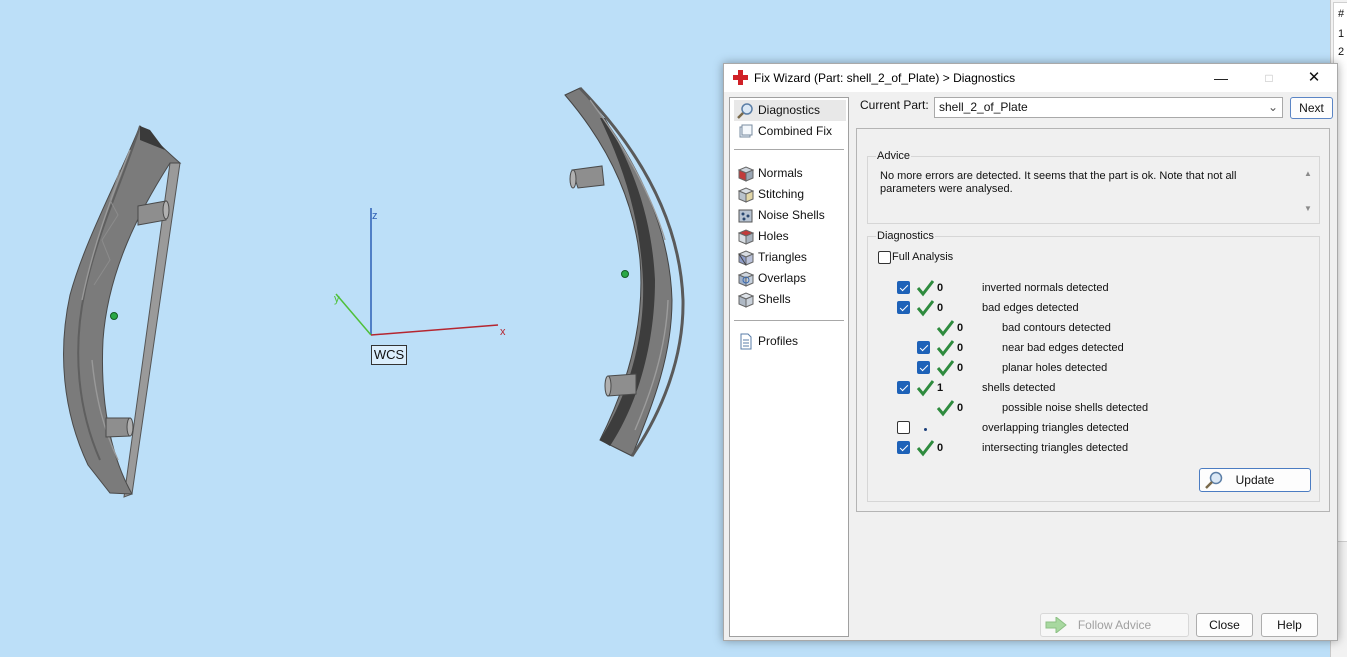 The image size is (1347, 657). What do you see at coordinates (1019, 388) in the screenshot?
I see `row-label: shells detected` at bounding box center [1019, 388].